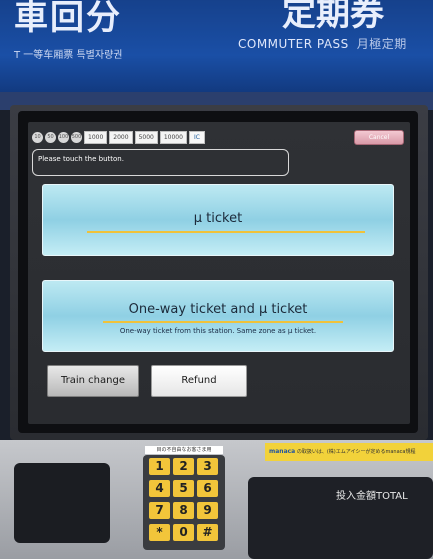 The width and height of the screenshot is (433, 559). Describe the element at coordinates (160, 162) in the screenshot. I see `instruction-message: Please touch the button.` at that location.